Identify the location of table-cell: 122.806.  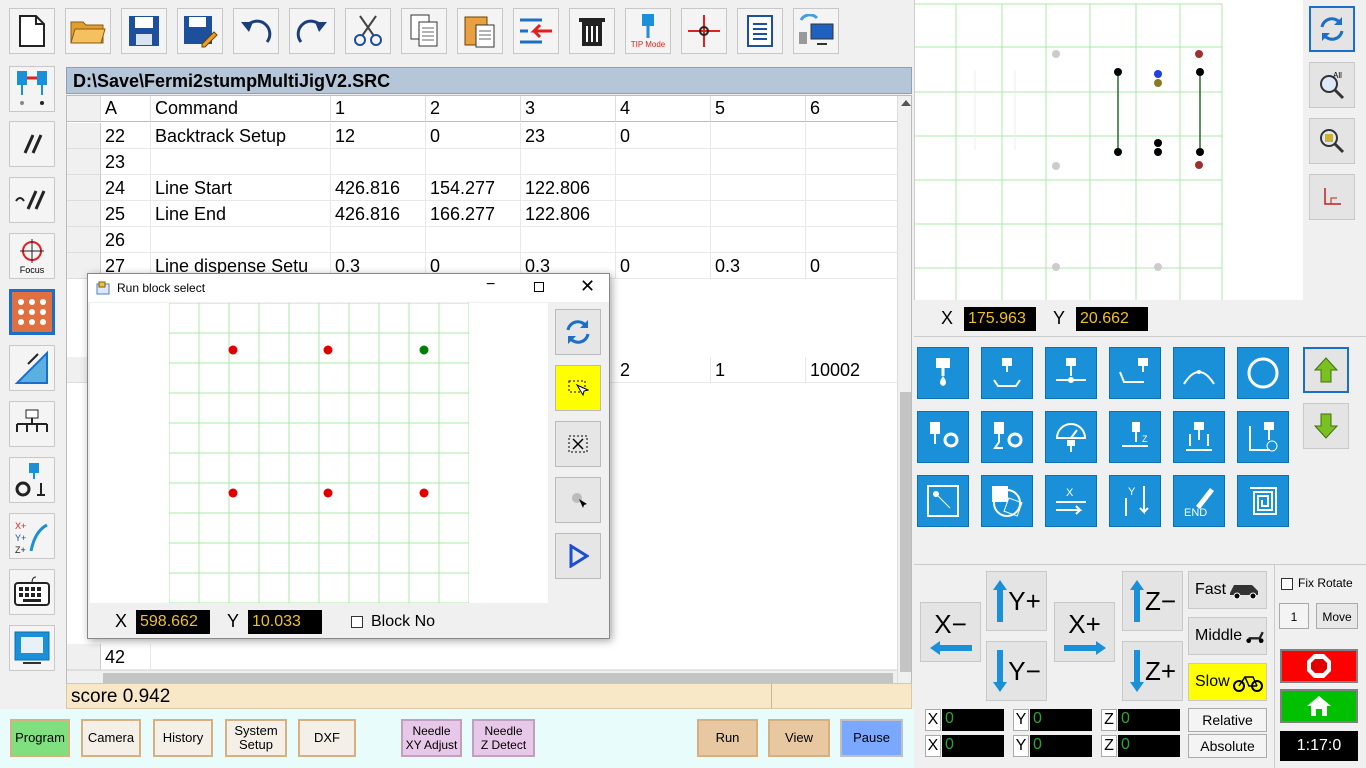
(568, 188).